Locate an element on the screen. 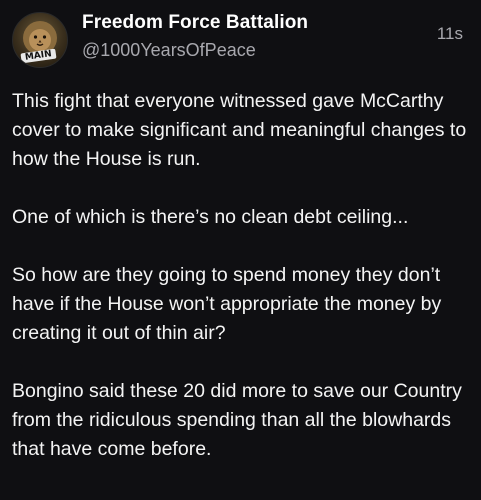 The image size is (481, 500). post-timestamp: 11s is located at coordinates (450, 34).